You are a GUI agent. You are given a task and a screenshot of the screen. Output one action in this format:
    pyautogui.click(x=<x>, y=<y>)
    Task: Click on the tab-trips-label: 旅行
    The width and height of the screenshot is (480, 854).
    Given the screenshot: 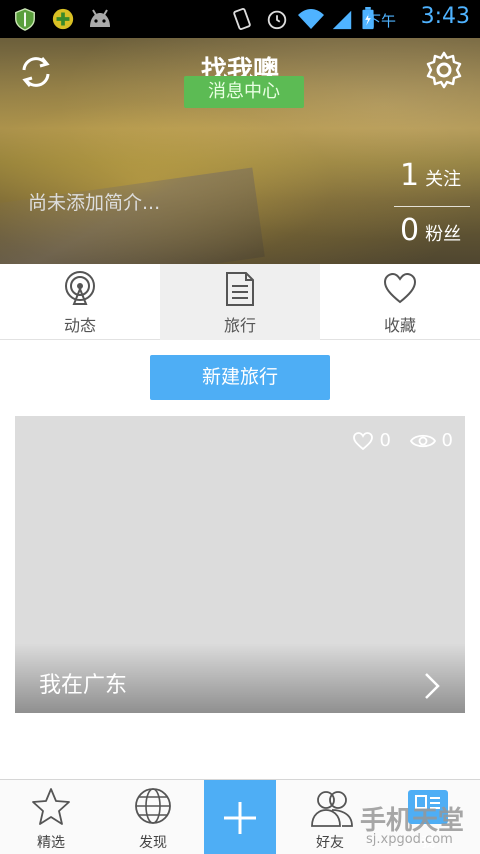 What is the action you would take?
    pyautogui.click(x=239, y=325)
    